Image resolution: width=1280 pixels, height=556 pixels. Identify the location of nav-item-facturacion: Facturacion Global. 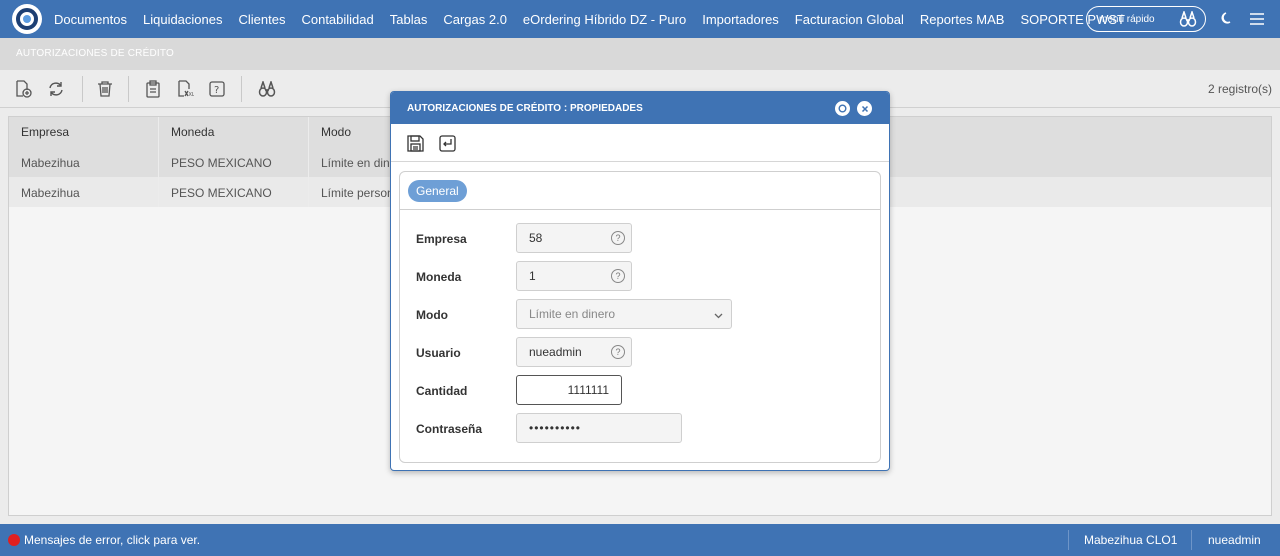
(849, 19).